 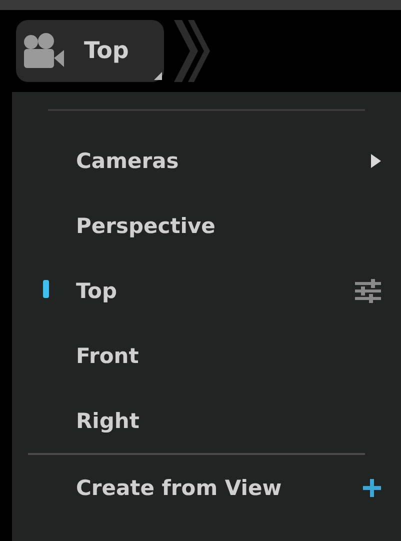 What do you see at coordinates (206, 355) in the screenshot?
I see `menu-item: Front` at bounding box center [206, 355].